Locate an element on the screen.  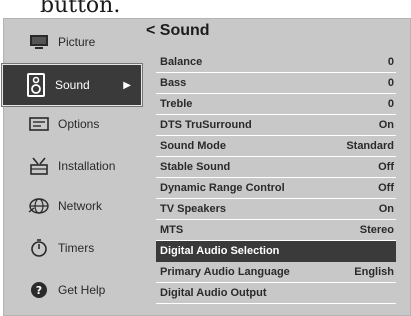
setting-label: TV Speakers is located at coordinates (193, 209).